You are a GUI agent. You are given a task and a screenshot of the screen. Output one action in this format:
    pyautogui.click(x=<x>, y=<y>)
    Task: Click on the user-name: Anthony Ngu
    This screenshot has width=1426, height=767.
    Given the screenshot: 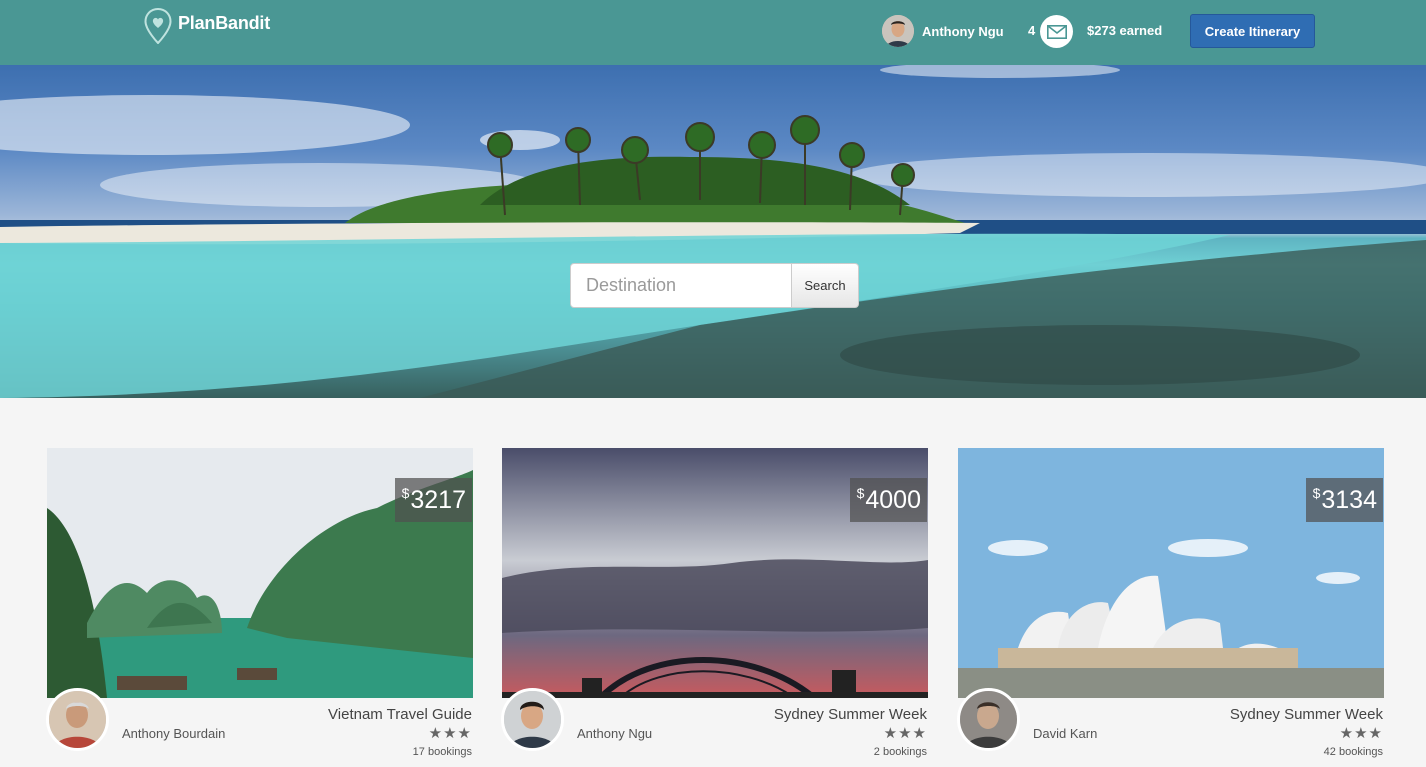 What is the action you would take?
    pyautogui.click(x=963, y=31)
    